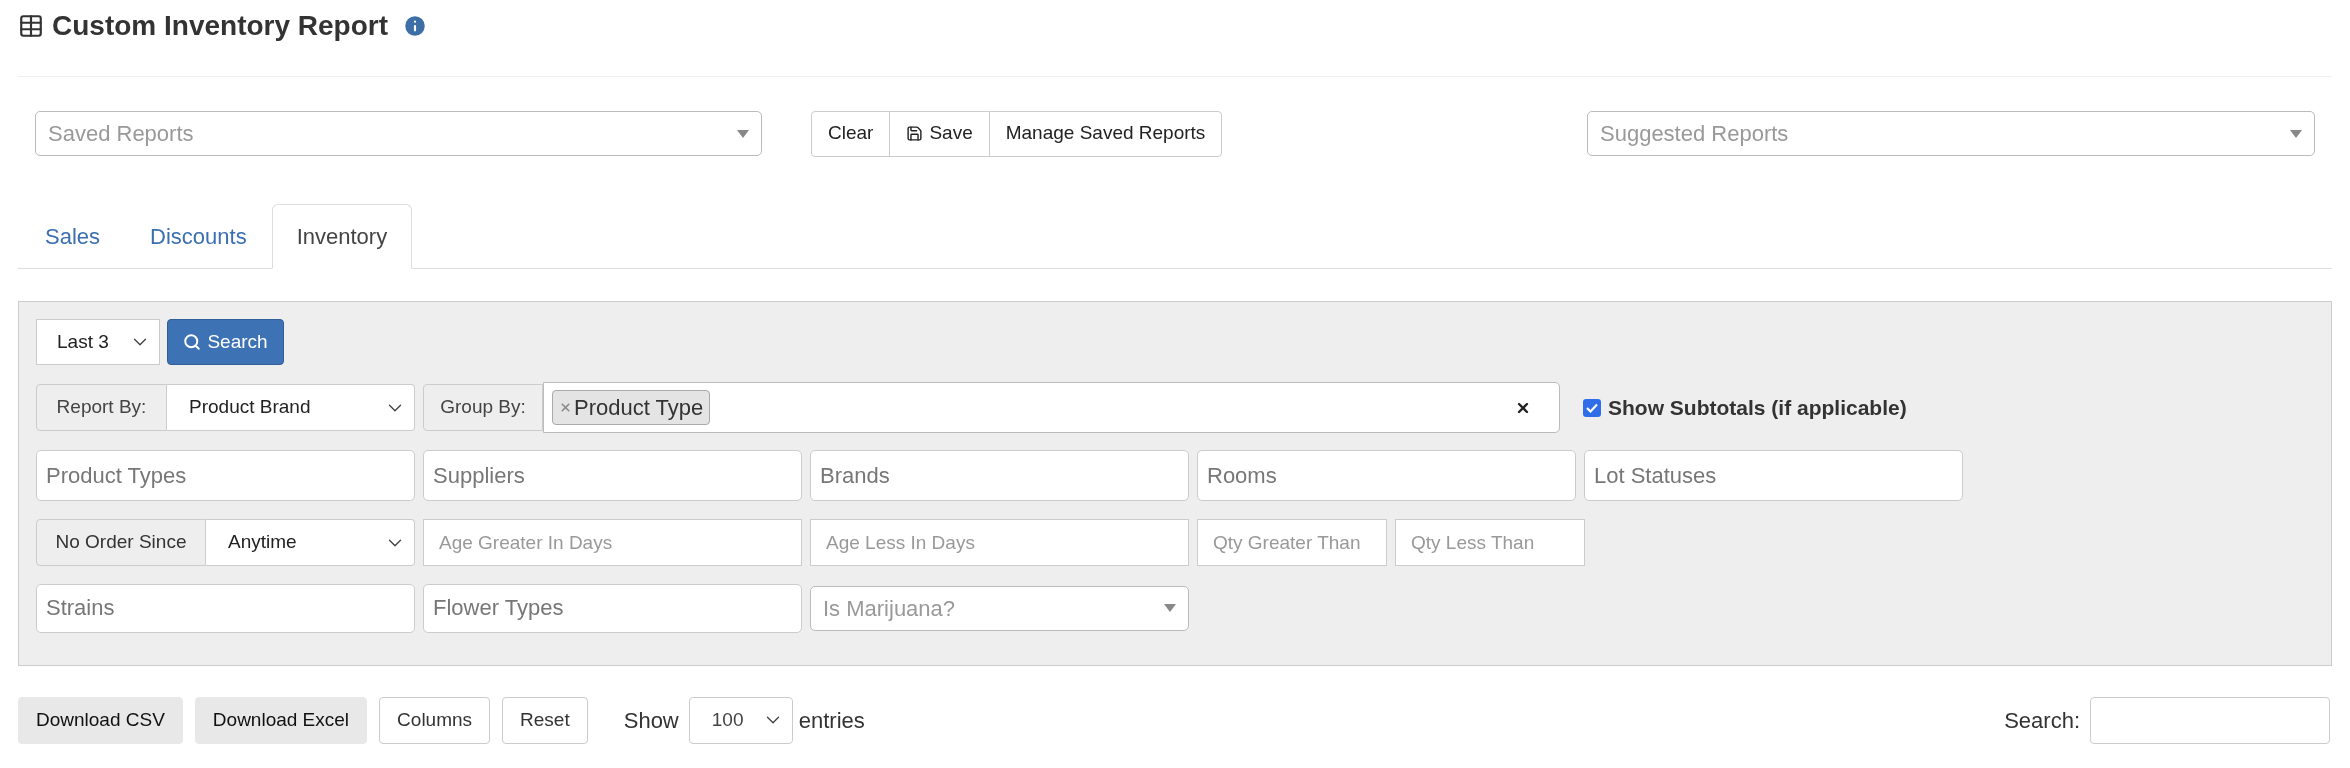 The height and width of the screenshot is (768, 2350). Describe the element at coordinates (31, 26) in the screenshot. I see `table-icon` at that location.